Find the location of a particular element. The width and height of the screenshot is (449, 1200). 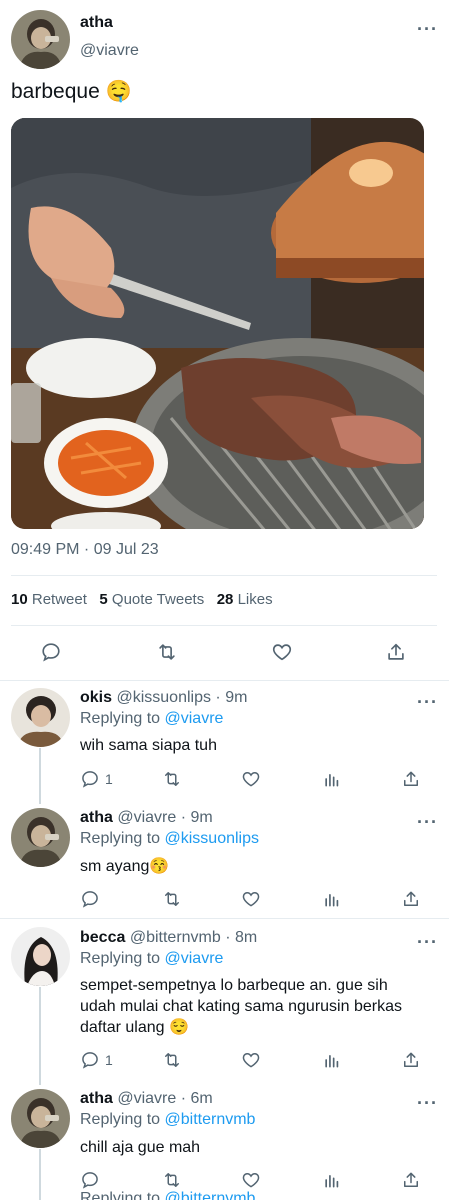

replying-to: Replying to @kissuonlips is located at coordinates (169, 839).